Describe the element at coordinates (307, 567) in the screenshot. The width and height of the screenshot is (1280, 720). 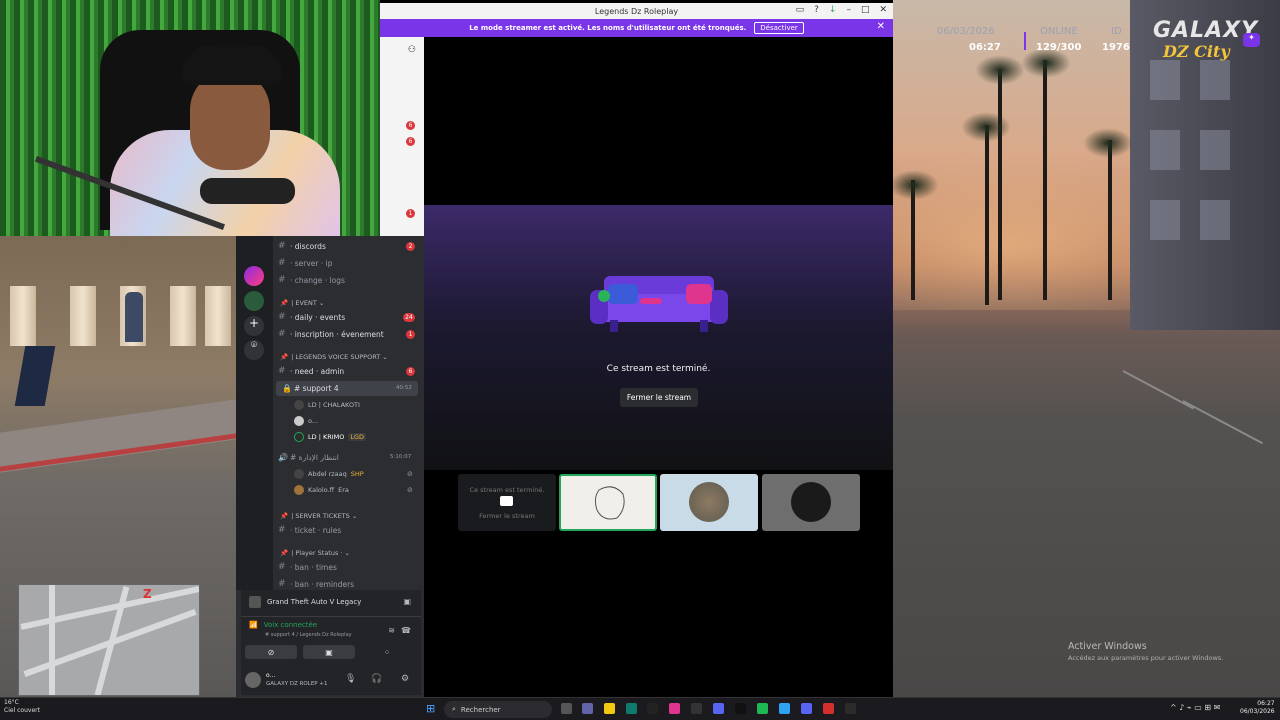
I see `channel-ban-times: # · ban · times` at that location.